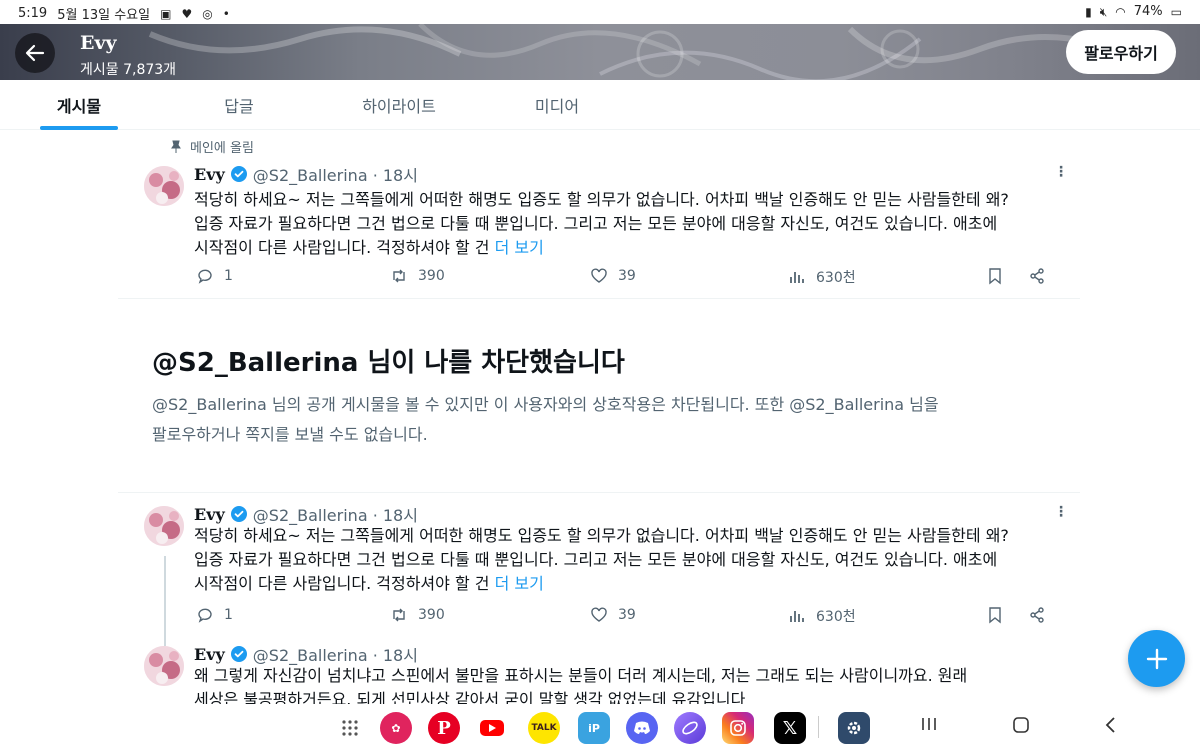  Describe the element at coordinates (431, 615) in the screenshot. I see `retweet-count: 390` at that location.